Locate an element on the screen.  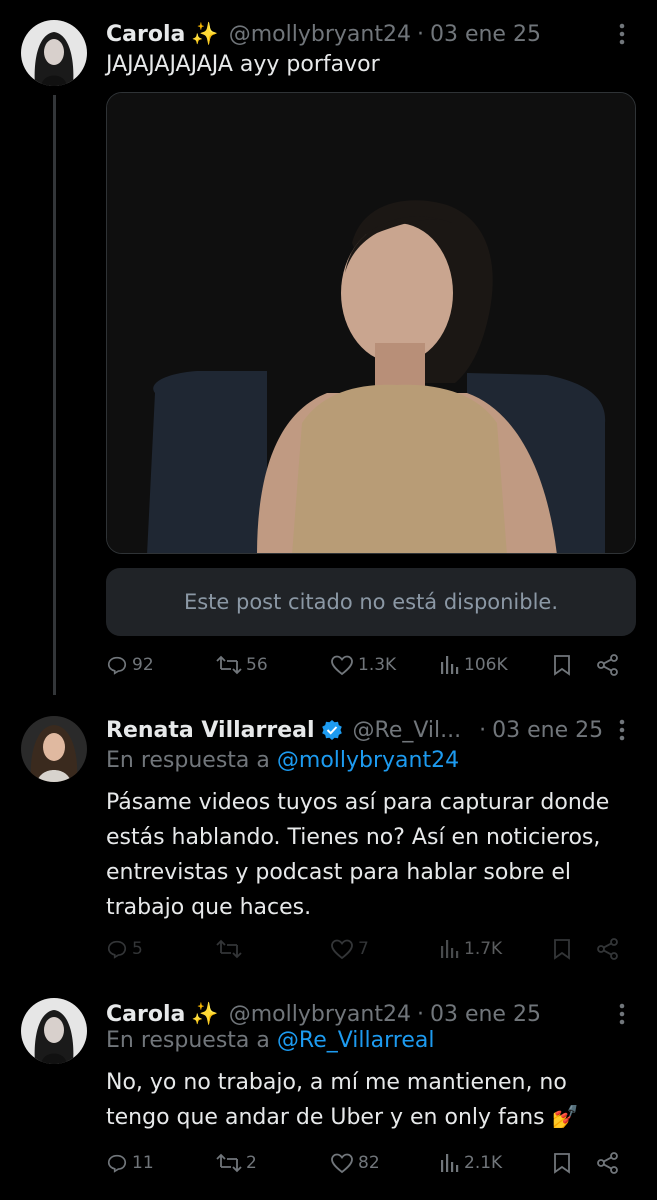
like-button: 7 is located at coordinates (349, 949).